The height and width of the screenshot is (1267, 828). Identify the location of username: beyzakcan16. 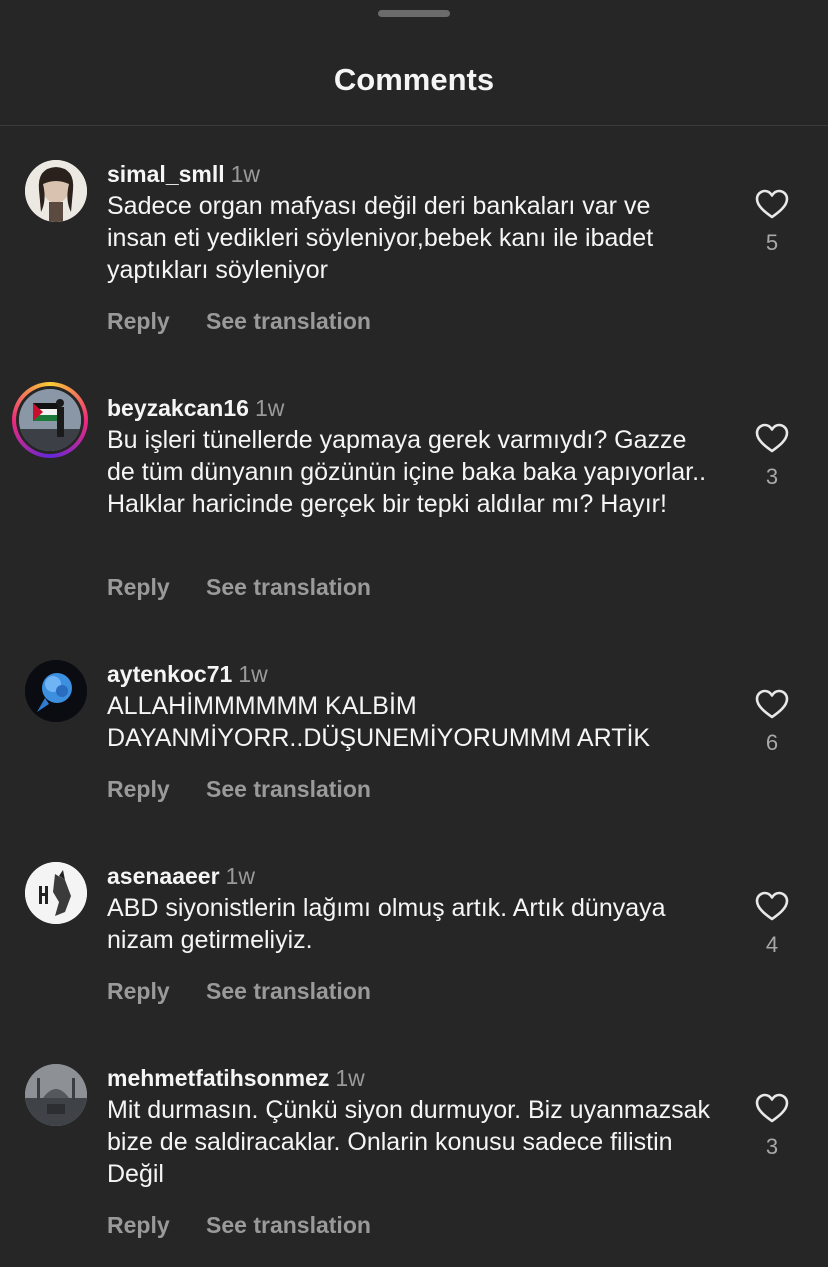
(178, 408).